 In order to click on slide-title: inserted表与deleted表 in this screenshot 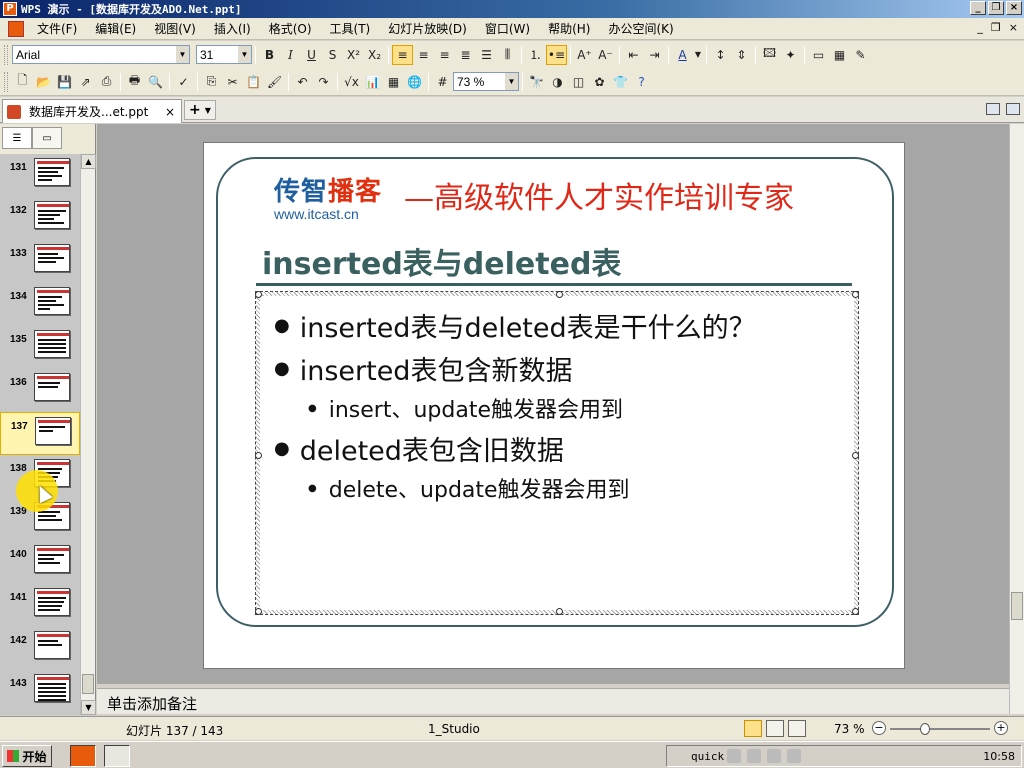, I will do `click(441, 261)`.